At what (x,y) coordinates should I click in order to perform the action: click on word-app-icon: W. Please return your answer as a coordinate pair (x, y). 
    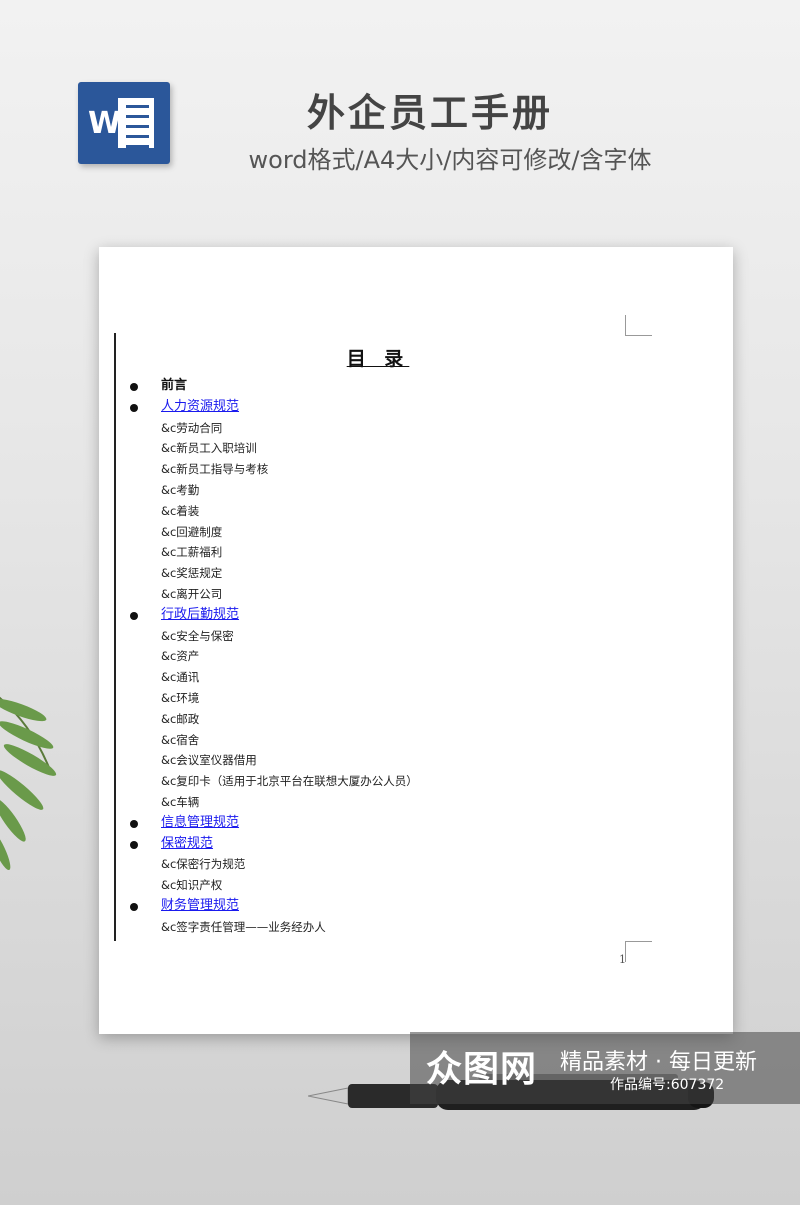
    Looking at the image, I should click on (124, 123).